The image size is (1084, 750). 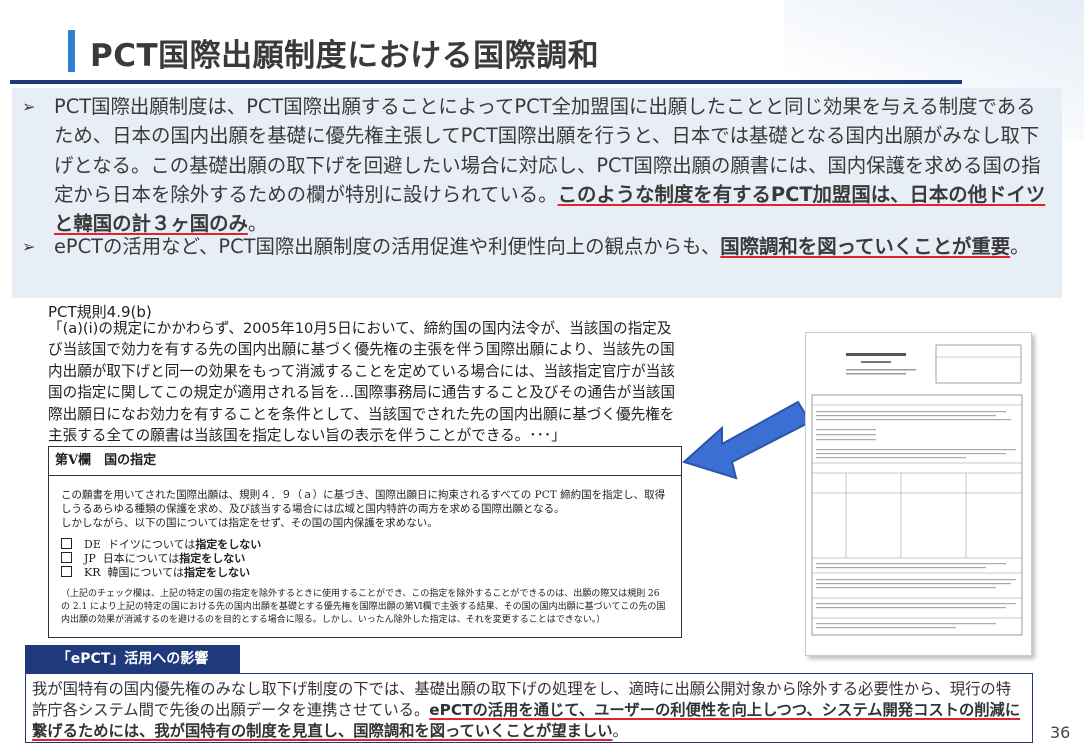 I want to click on country-code: JP, so click(x=90, y=558).